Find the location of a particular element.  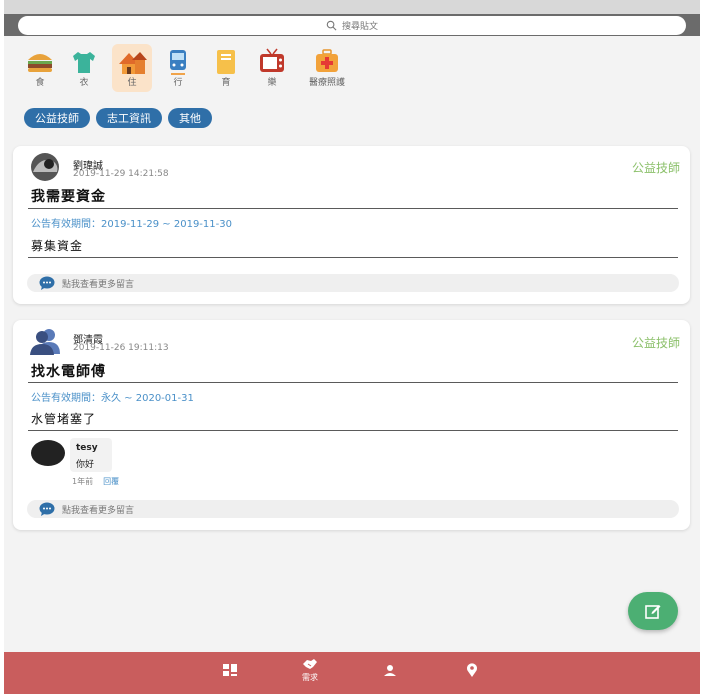

category-label: 住 is located at coordinates (132, 83).